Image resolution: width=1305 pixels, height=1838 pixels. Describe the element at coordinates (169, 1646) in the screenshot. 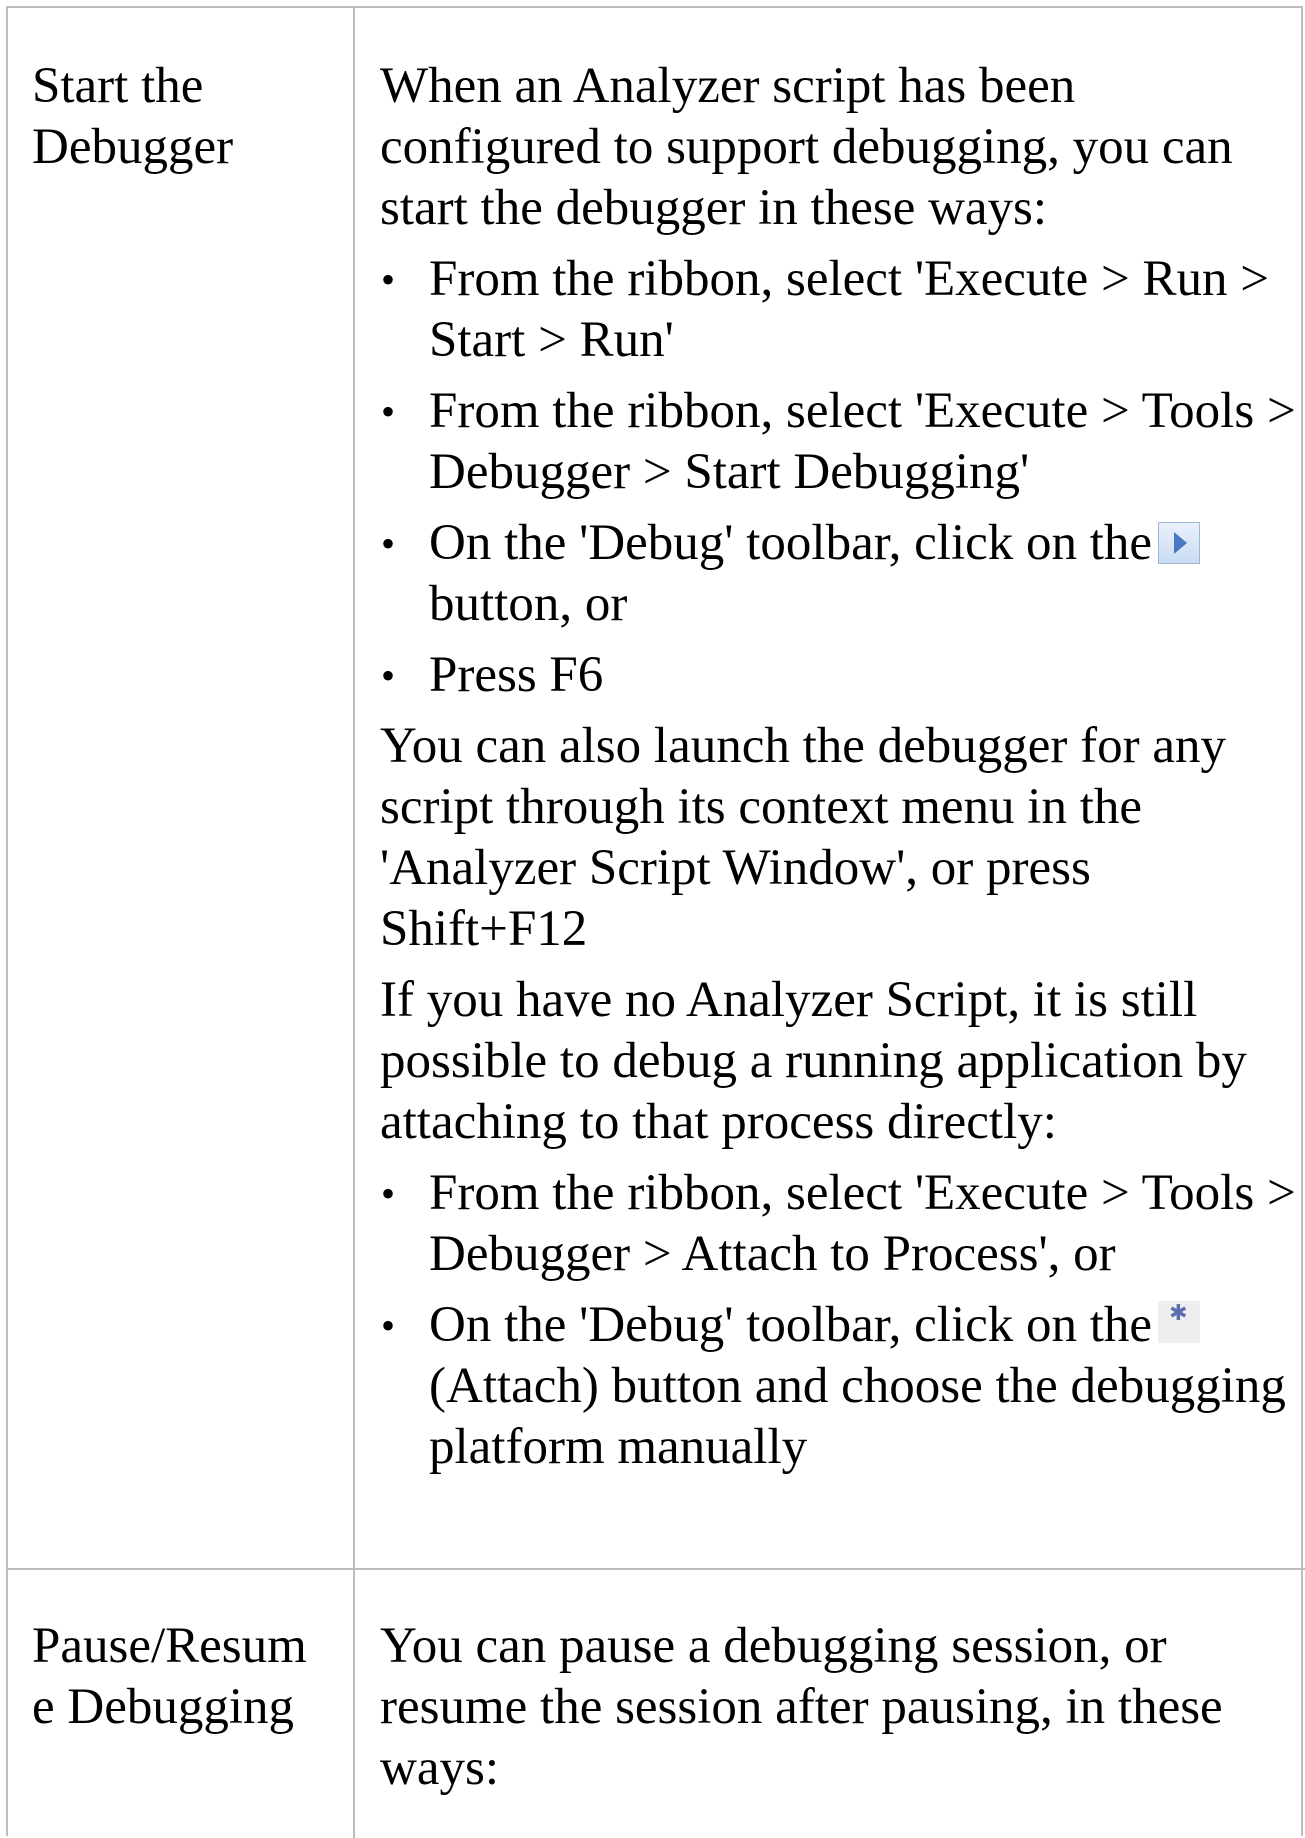

I see `row-label-line: Pause/Resum` at that location.